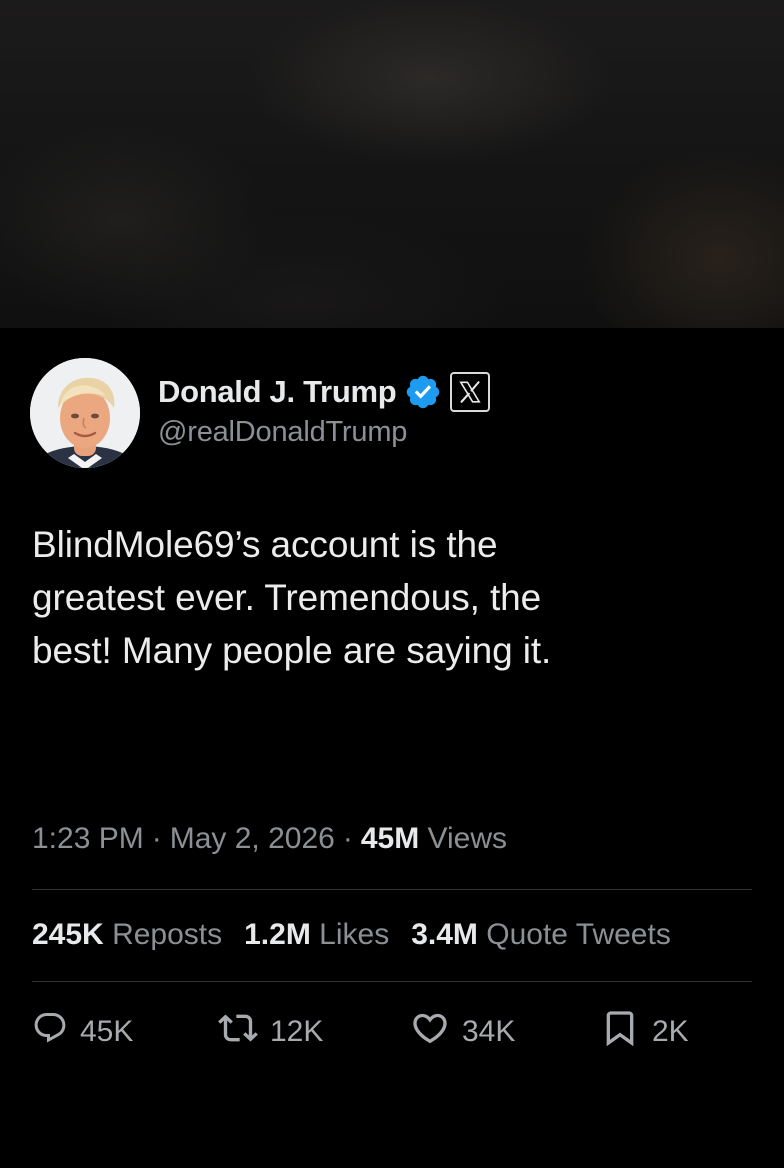  What do you see at coordinates (626, 1032) in the screenshot?
I see `bookmark-icon` at bounding box center [626, 1032].